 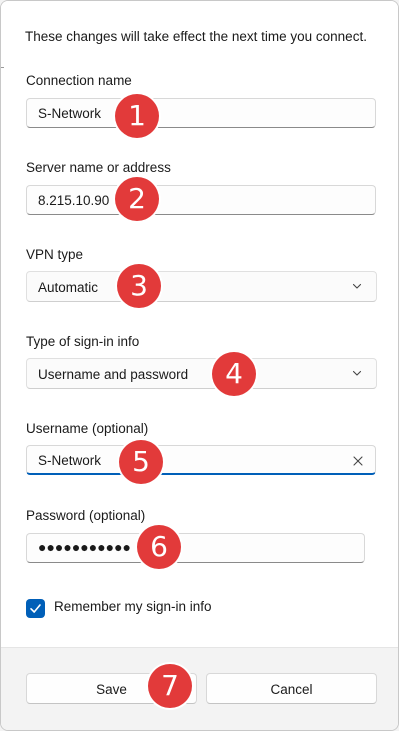 What do you see at coordinates (159, 547) in the screenshot?
I see `marker-badge-6: 6` at bounding box center [159, 547].